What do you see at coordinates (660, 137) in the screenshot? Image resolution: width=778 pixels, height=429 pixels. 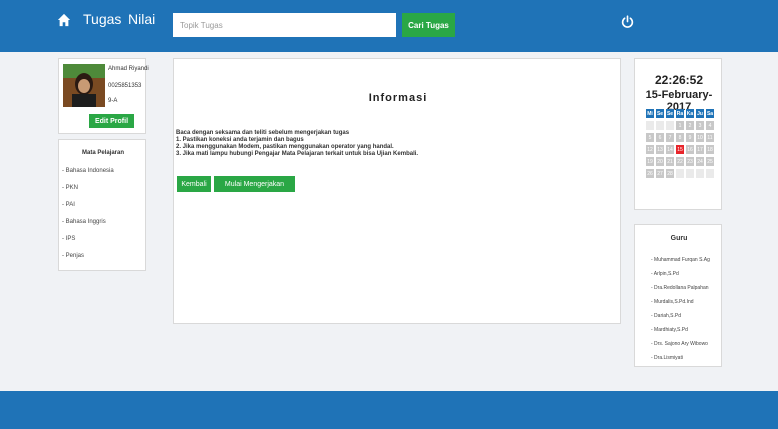 I see `calendar-day: 6` at bounding box center [660, 137].